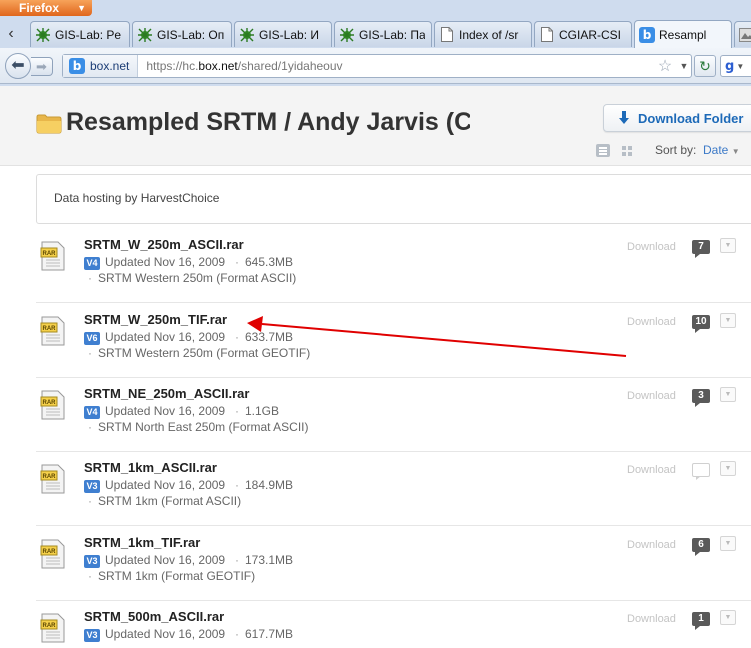  Describe the element at coordinates (627, 151) in the screenshot. I see `grid-view-icon` at that location.